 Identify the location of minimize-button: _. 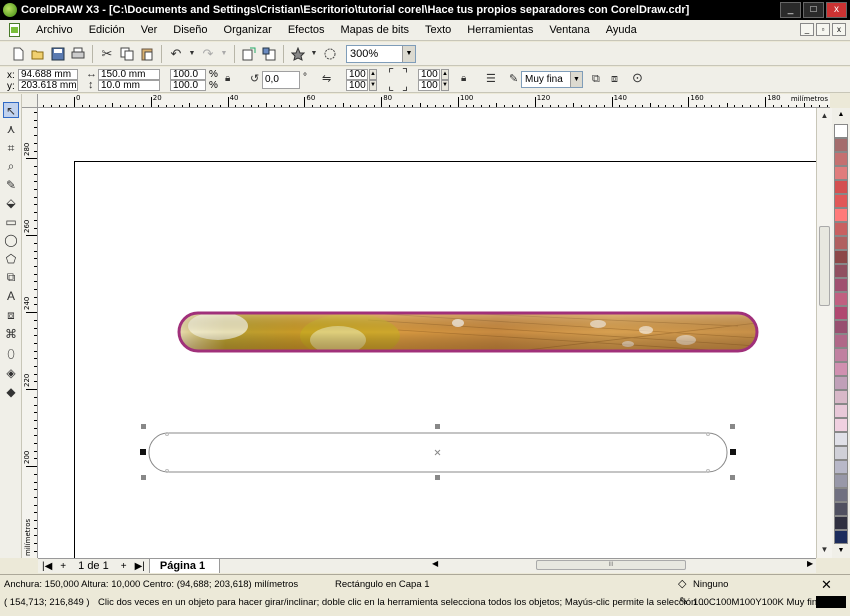
(790, 10).